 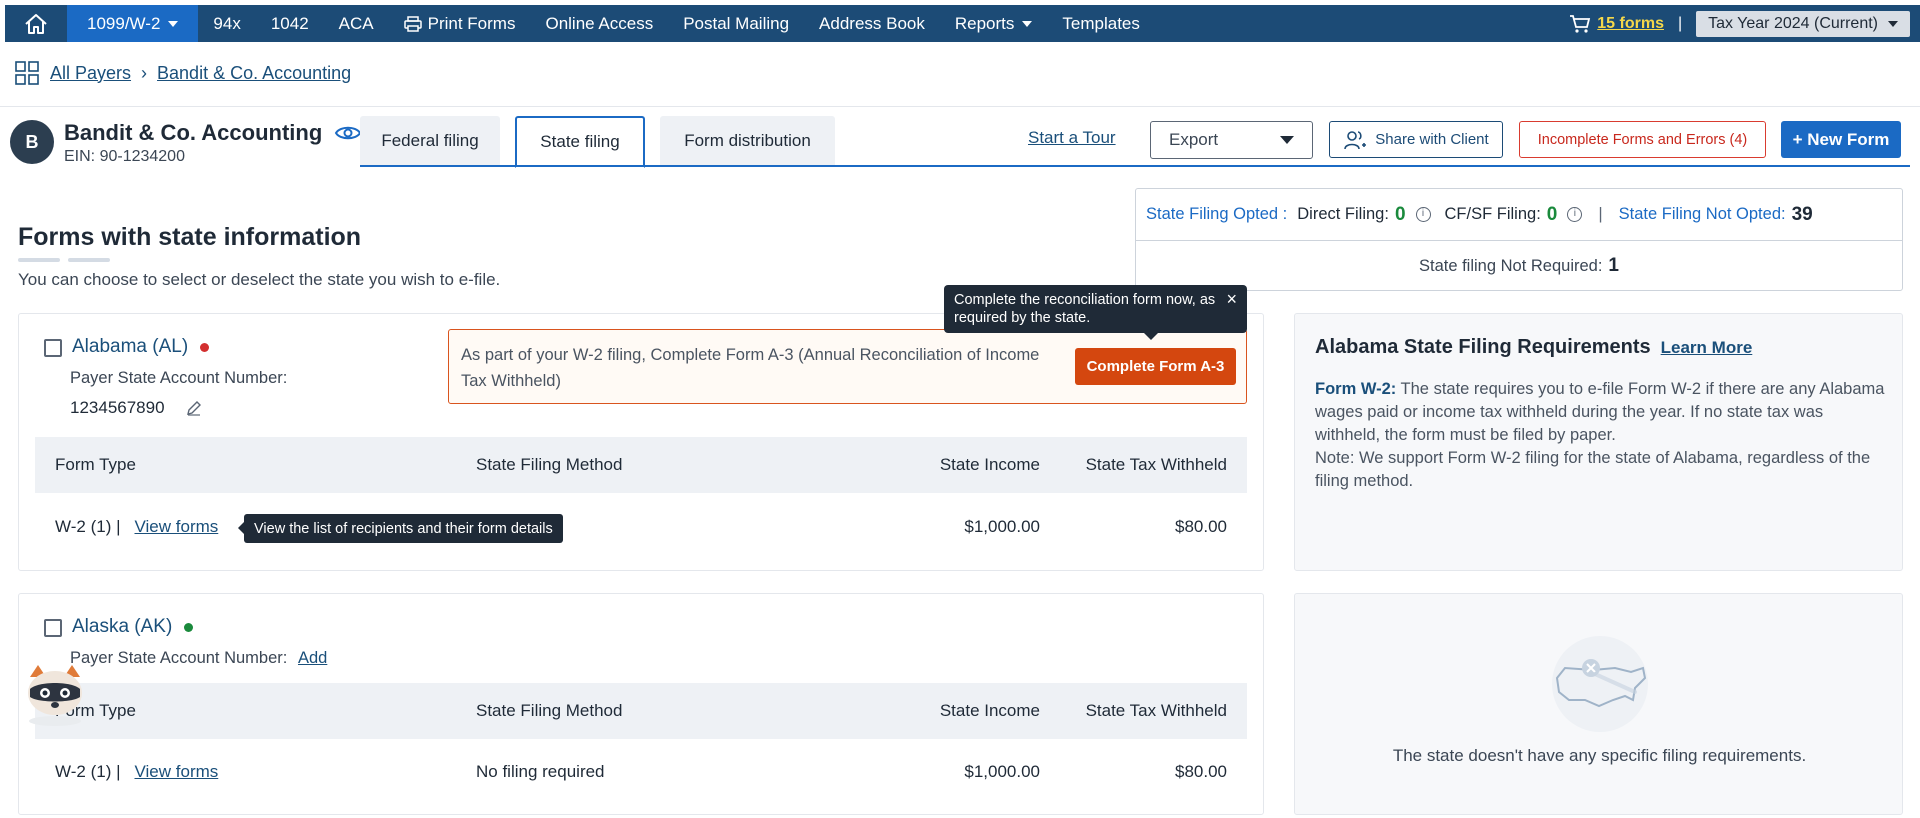 What do you see at coordinates (1156, 710) in the screenshot?
I see `header-tax-withheld: State Tax Withheld` at bounding box center [1156, 710].